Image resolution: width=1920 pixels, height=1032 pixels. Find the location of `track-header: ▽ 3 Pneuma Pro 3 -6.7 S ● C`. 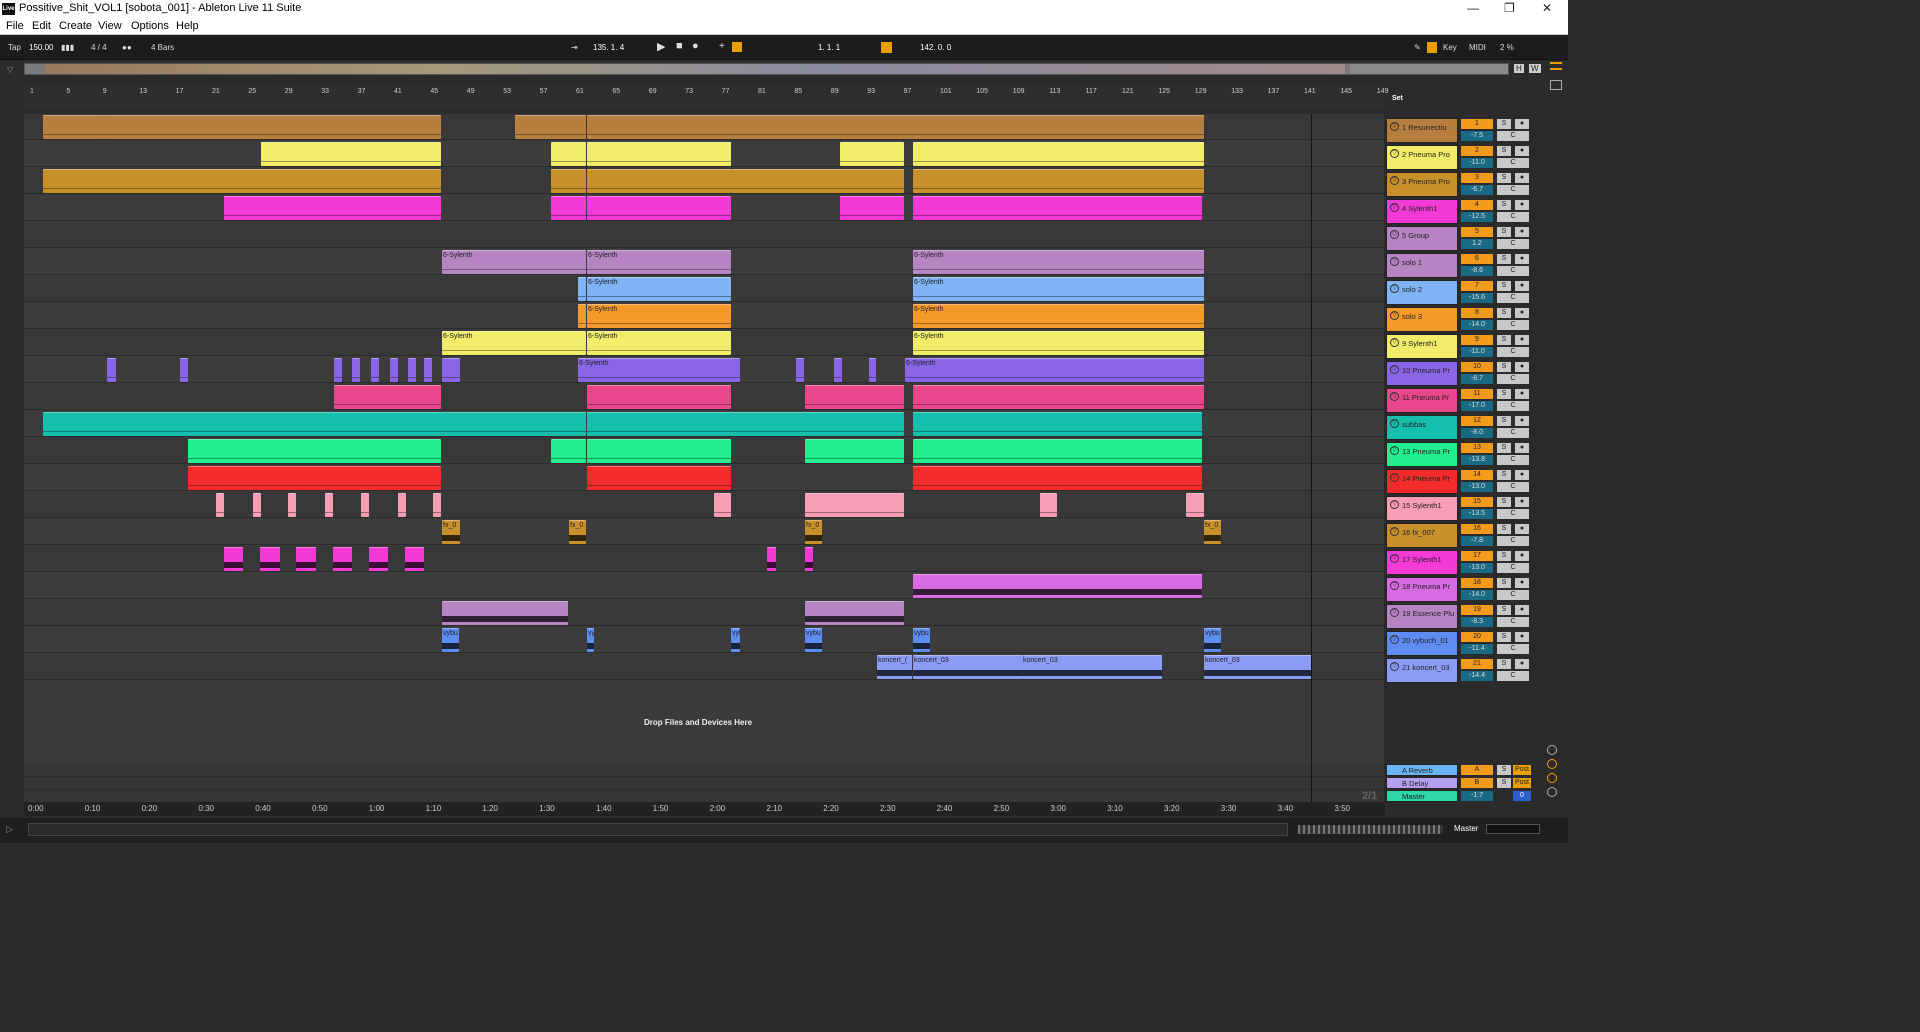

track-header: ▽ 3 Pneuma Pro 3 -6.7 S ● C is located at coordinates (1472, 184).